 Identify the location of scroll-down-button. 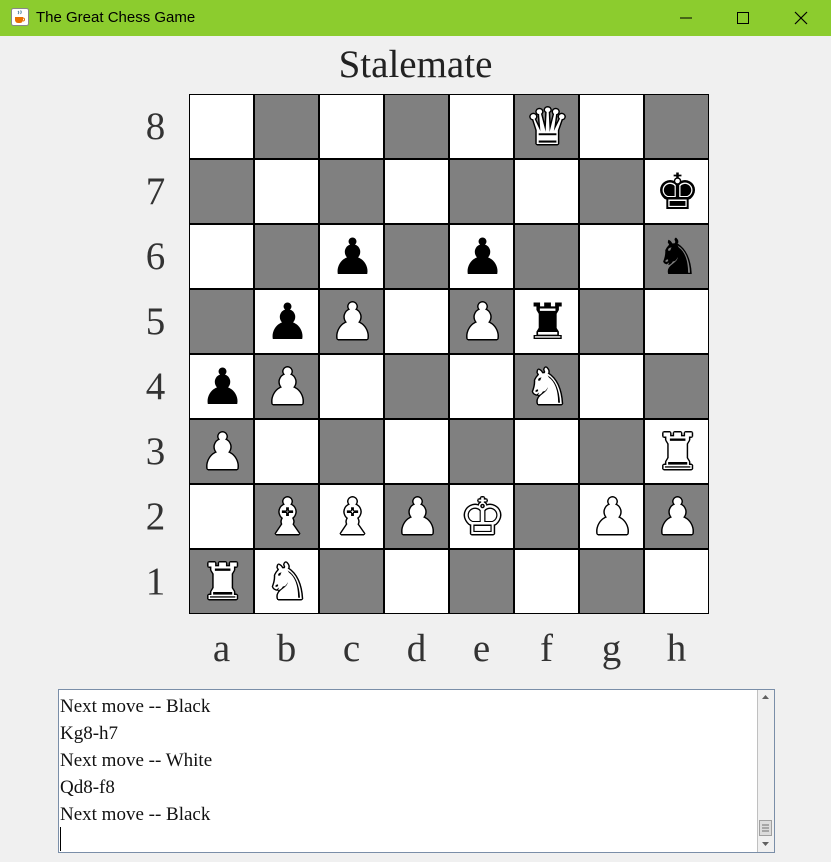
(765, 843).